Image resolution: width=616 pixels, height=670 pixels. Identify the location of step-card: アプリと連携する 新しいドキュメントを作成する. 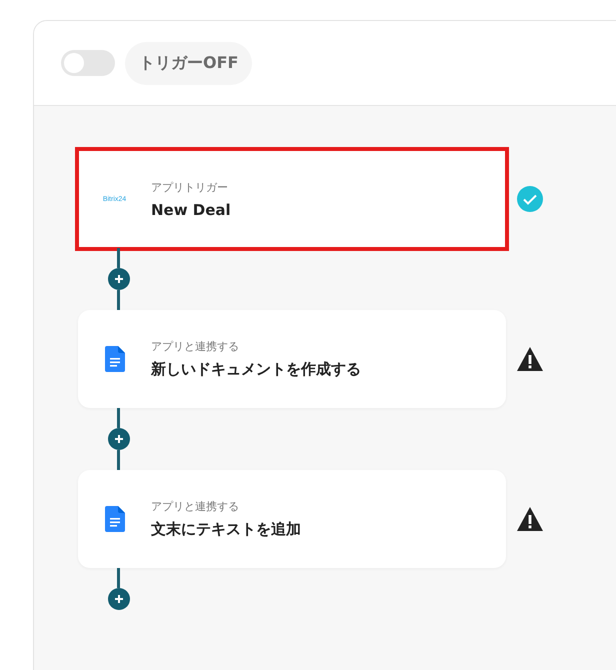
(292, 359).